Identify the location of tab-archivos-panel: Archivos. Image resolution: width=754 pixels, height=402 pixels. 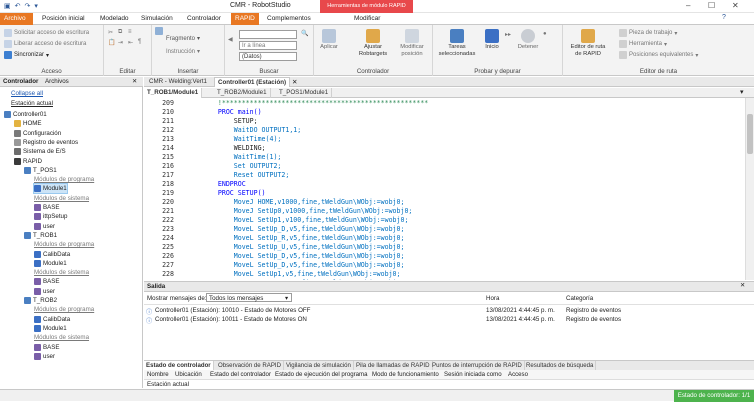
(57, 81).